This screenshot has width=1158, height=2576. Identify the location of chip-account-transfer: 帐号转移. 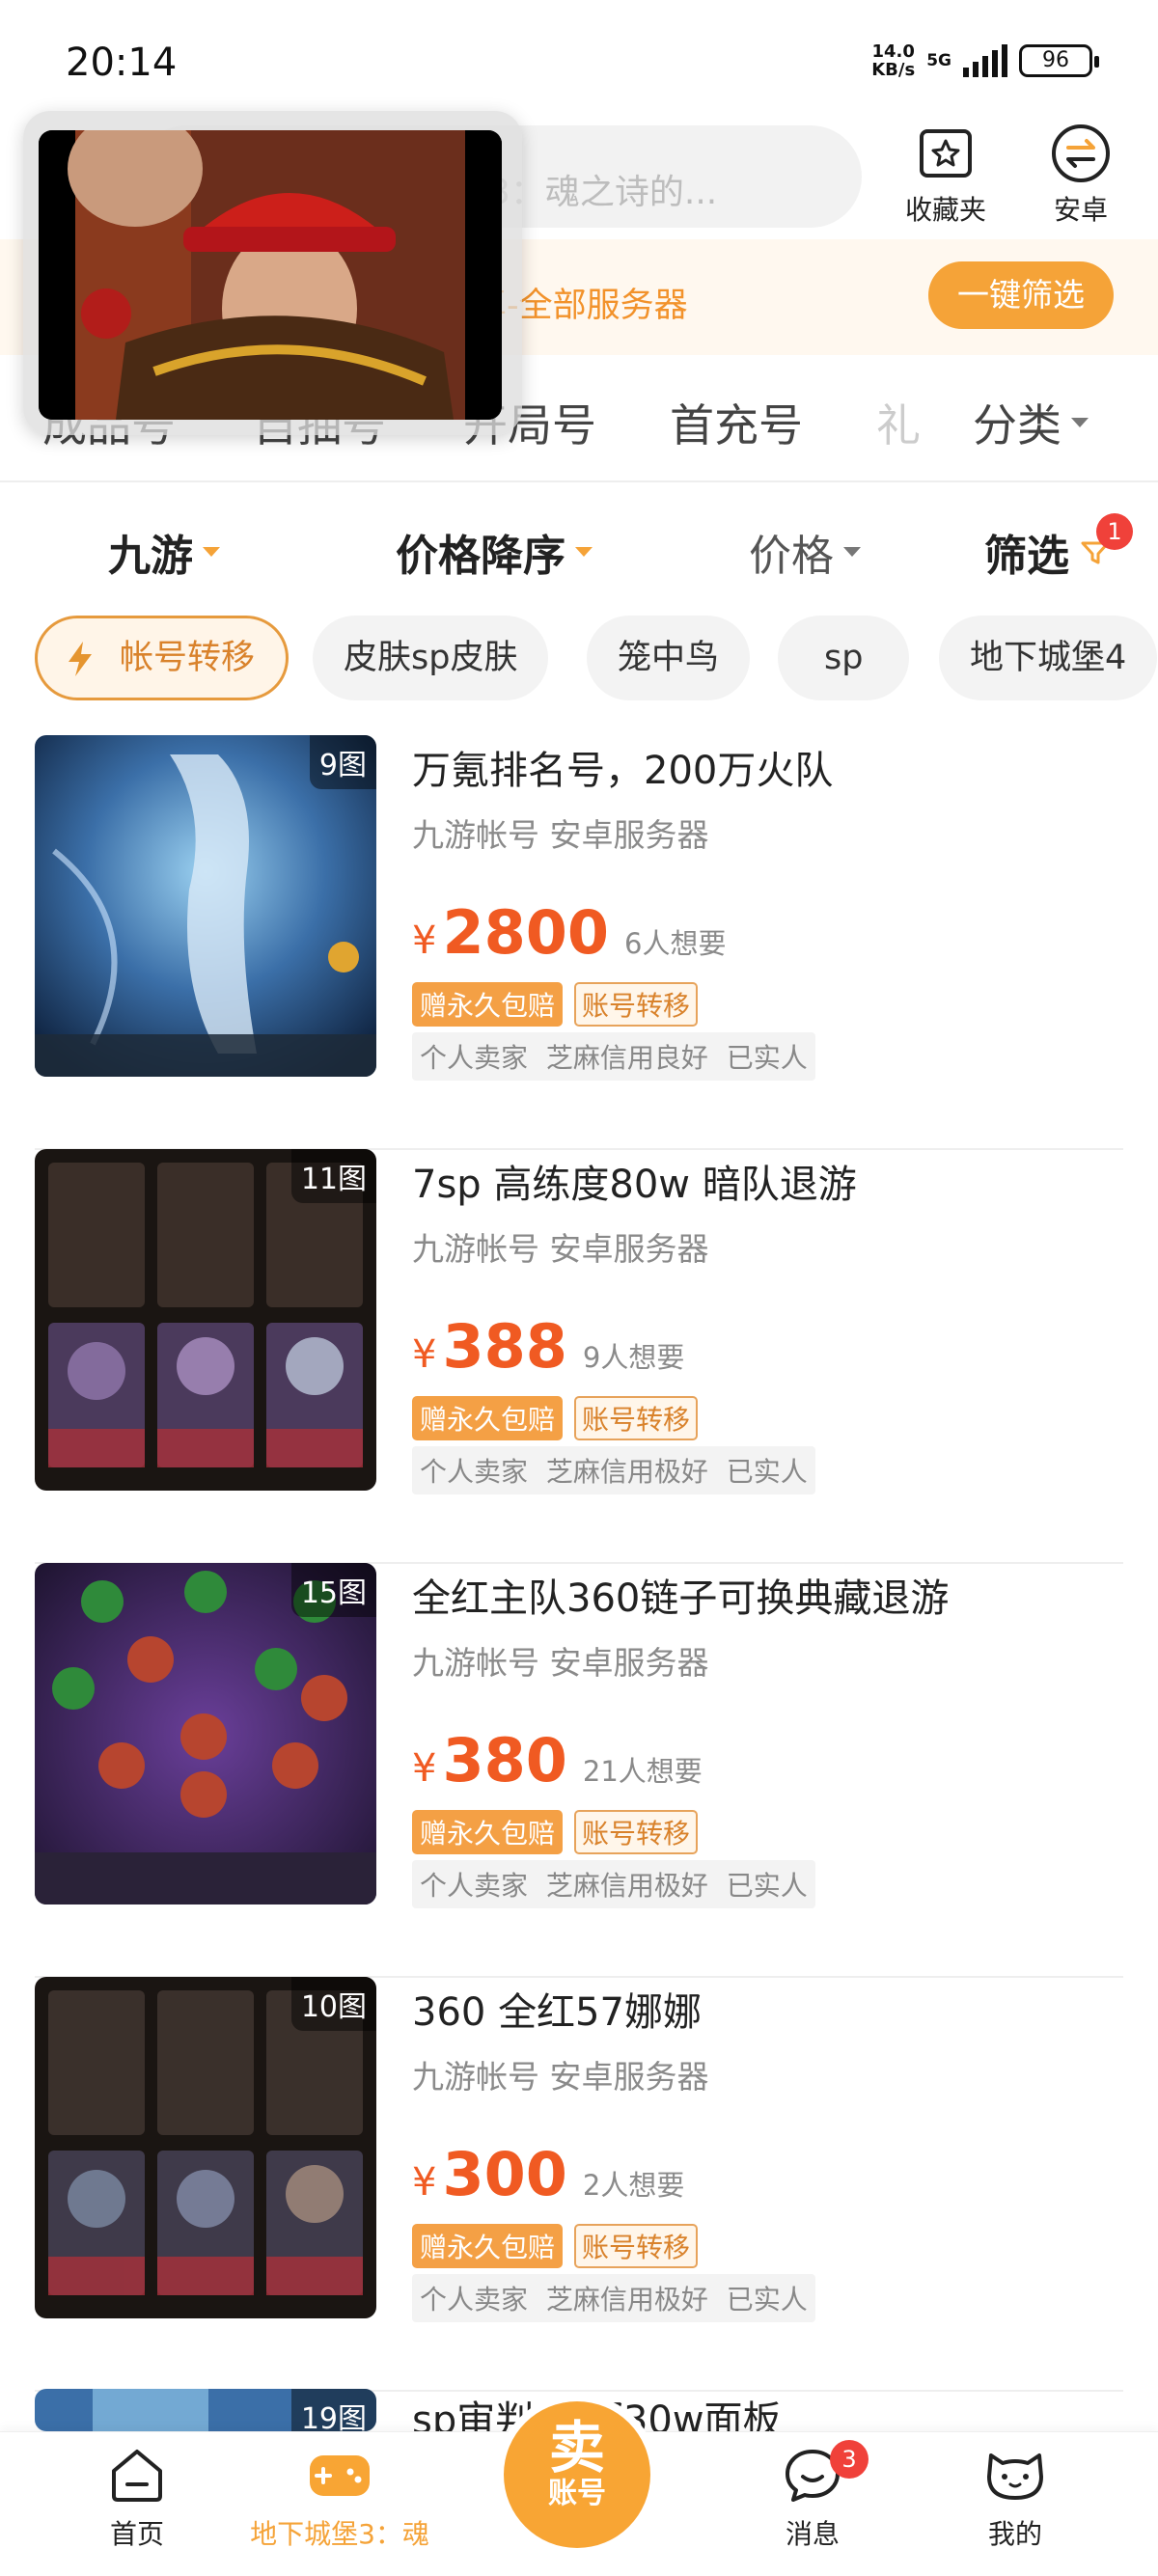
(162, 658).